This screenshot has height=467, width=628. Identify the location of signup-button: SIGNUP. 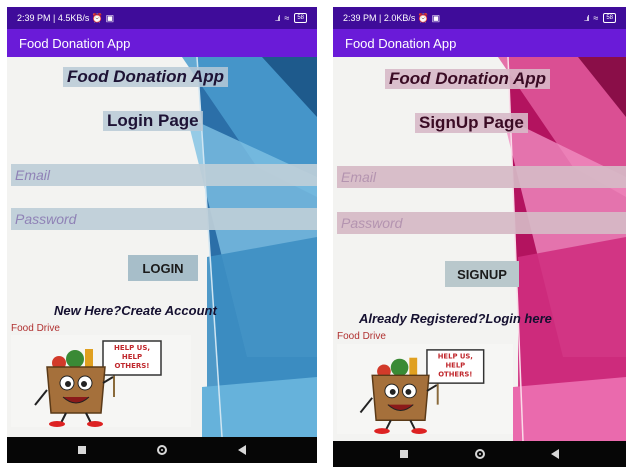
(482, 274).